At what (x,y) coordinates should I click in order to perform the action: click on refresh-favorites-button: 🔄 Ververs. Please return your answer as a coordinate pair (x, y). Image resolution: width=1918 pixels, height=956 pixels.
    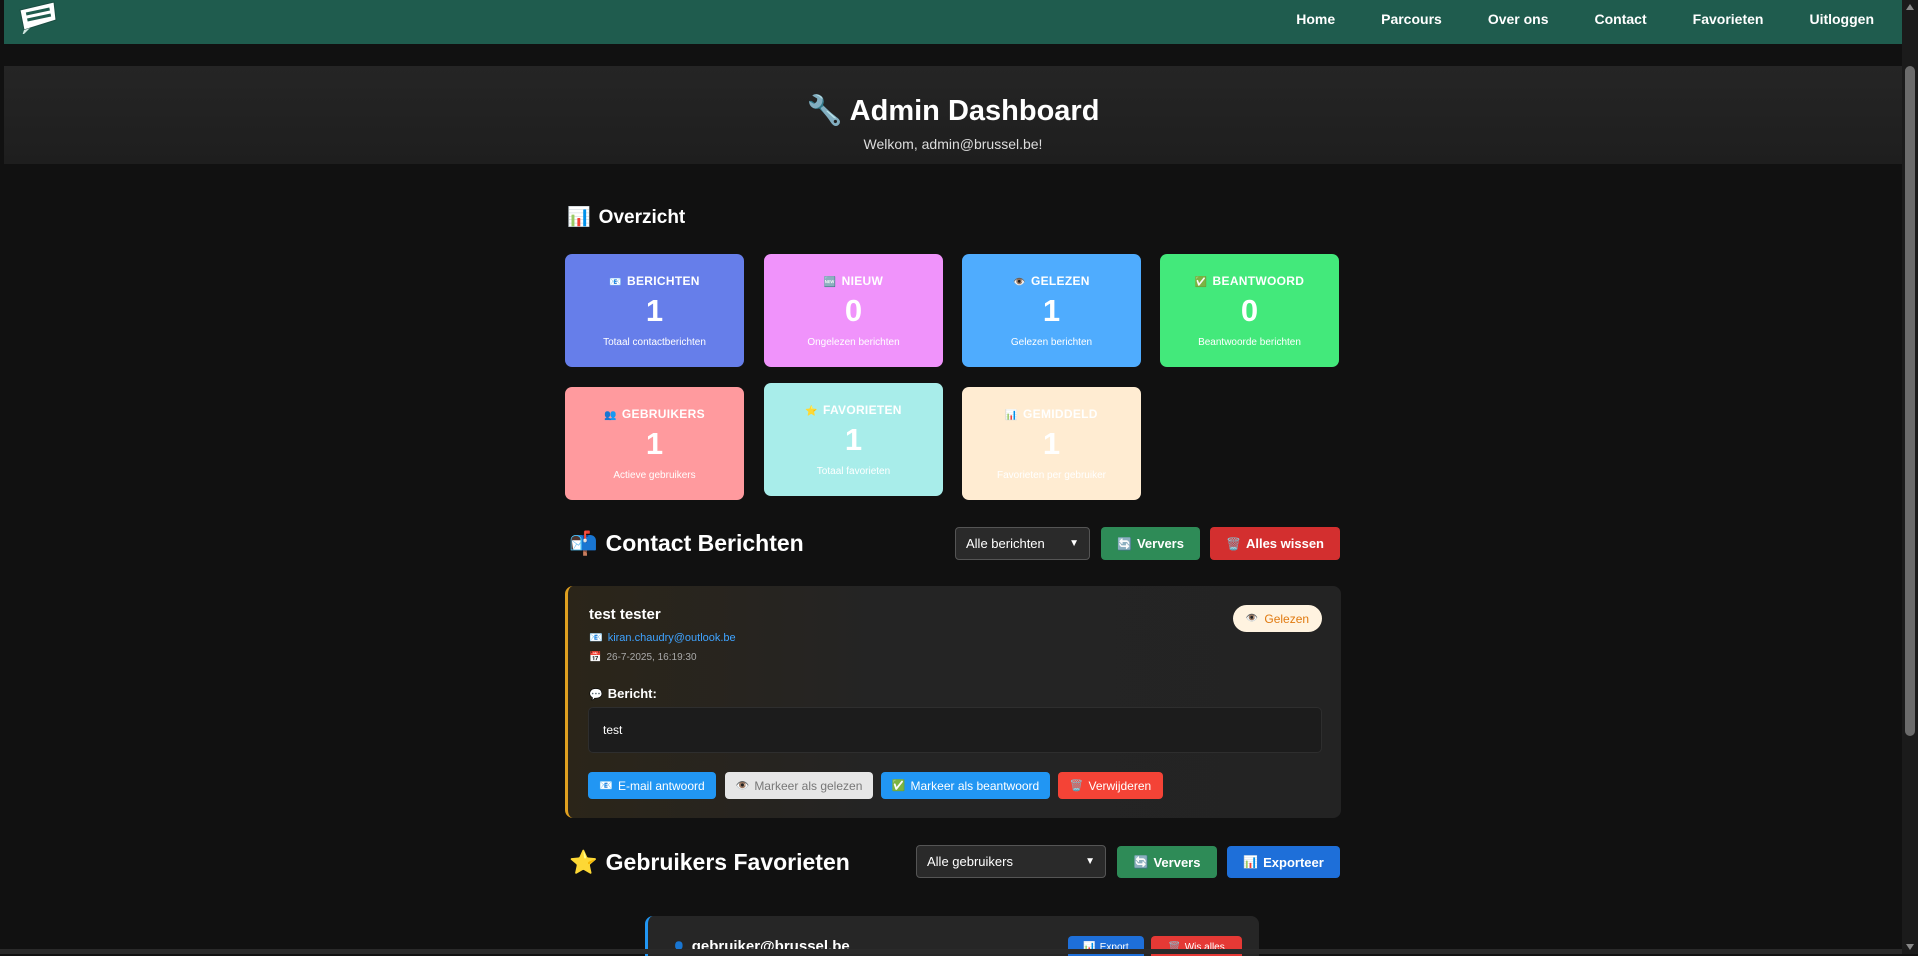
    Looking at the image, I should click on (1167, 862).